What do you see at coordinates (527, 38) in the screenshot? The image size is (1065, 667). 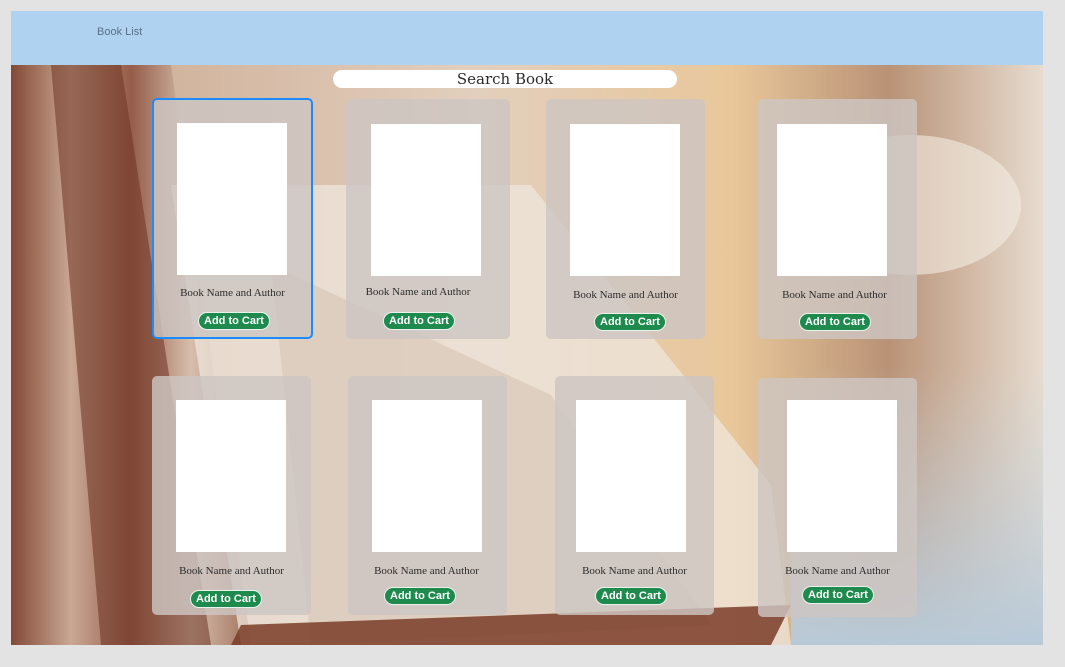 I see `header-bar: Book List` at bounding box center [527, 38].